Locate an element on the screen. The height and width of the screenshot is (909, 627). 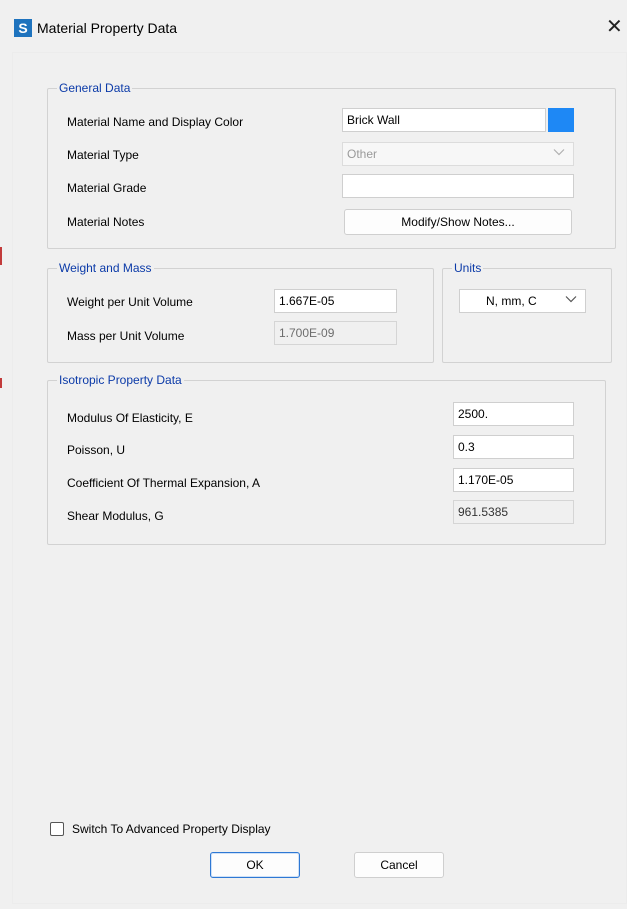
units-value: N, mm, C is located at coordinates (511, 301).